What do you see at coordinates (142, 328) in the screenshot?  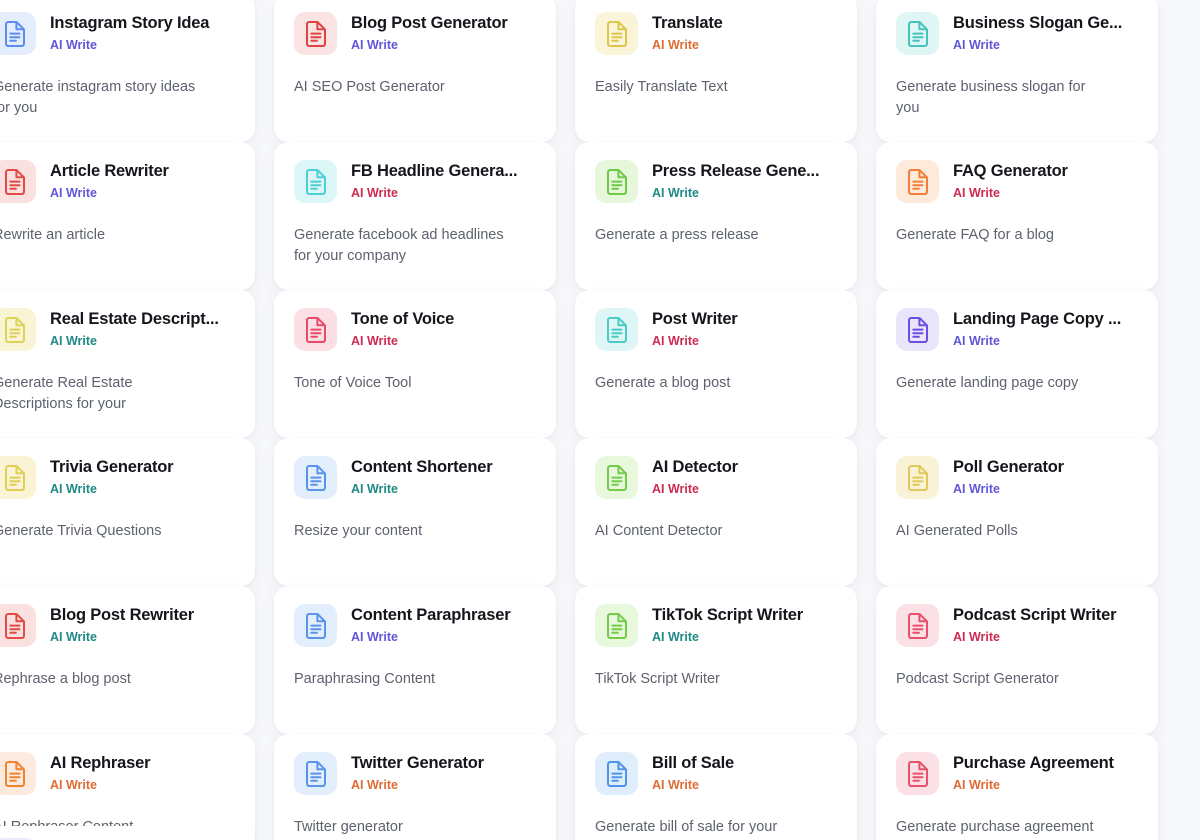 I see `tool-card-heading: Real Estate Descript... AI Write` at bounding box center [142, 328].